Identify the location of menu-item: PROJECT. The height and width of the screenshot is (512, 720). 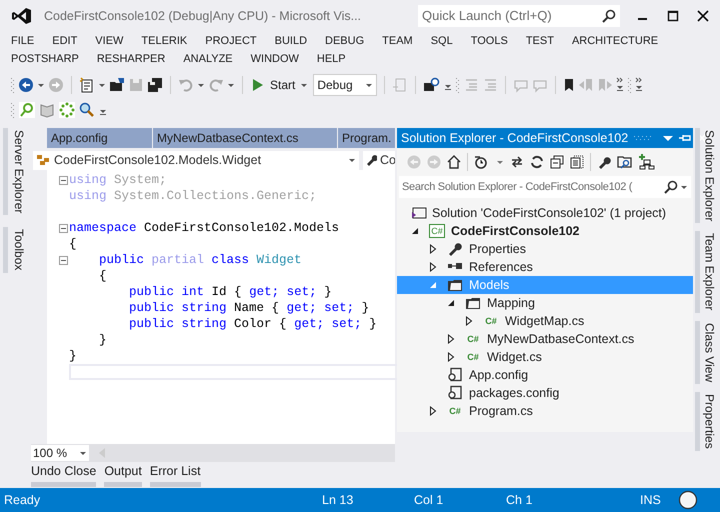
(231, 41).